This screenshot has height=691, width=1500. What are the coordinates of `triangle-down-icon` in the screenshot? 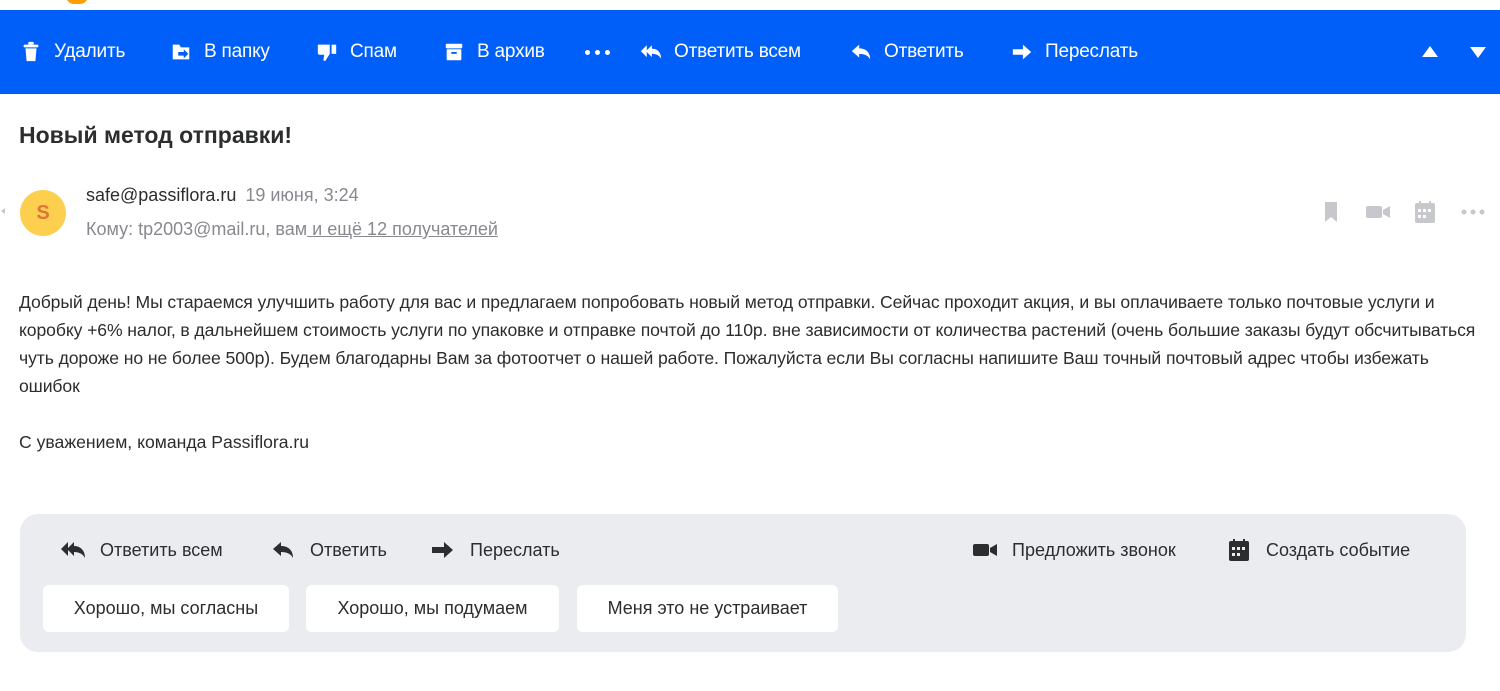 It's located at (1478, 52).